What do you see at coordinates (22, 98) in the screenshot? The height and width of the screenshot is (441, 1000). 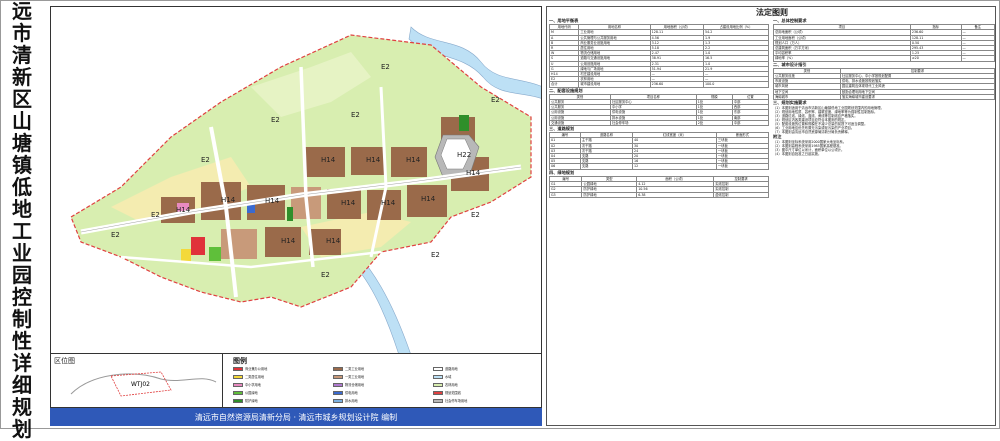 I see `title-char: 区` at bounding box center [22, 98].